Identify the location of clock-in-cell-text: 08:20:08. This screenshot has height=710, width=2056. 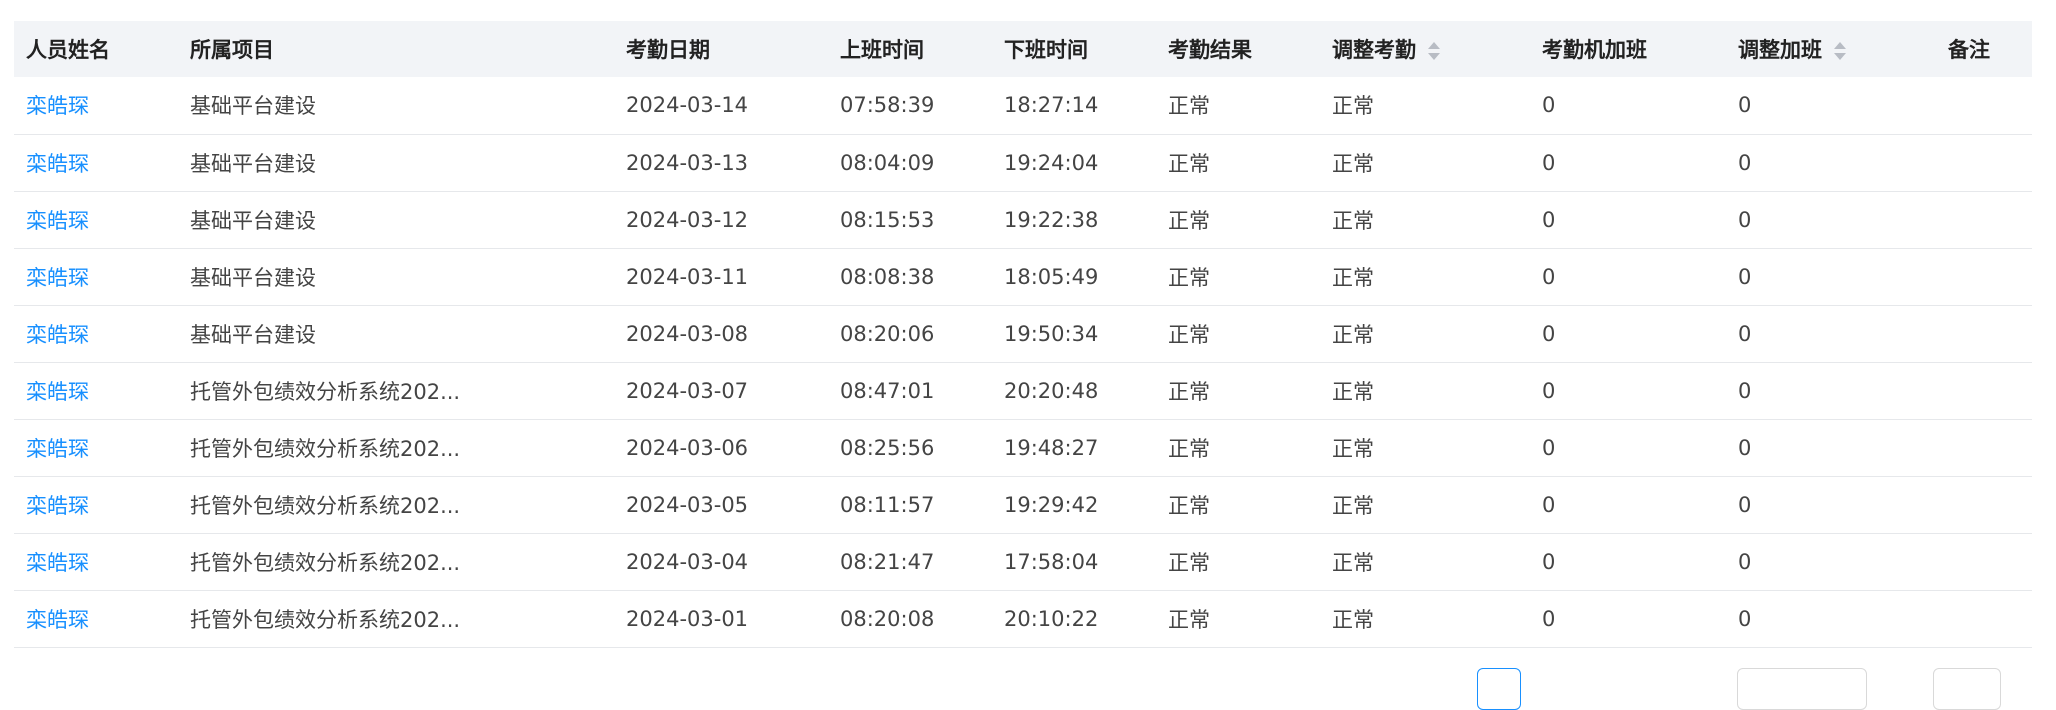
(887, 618).